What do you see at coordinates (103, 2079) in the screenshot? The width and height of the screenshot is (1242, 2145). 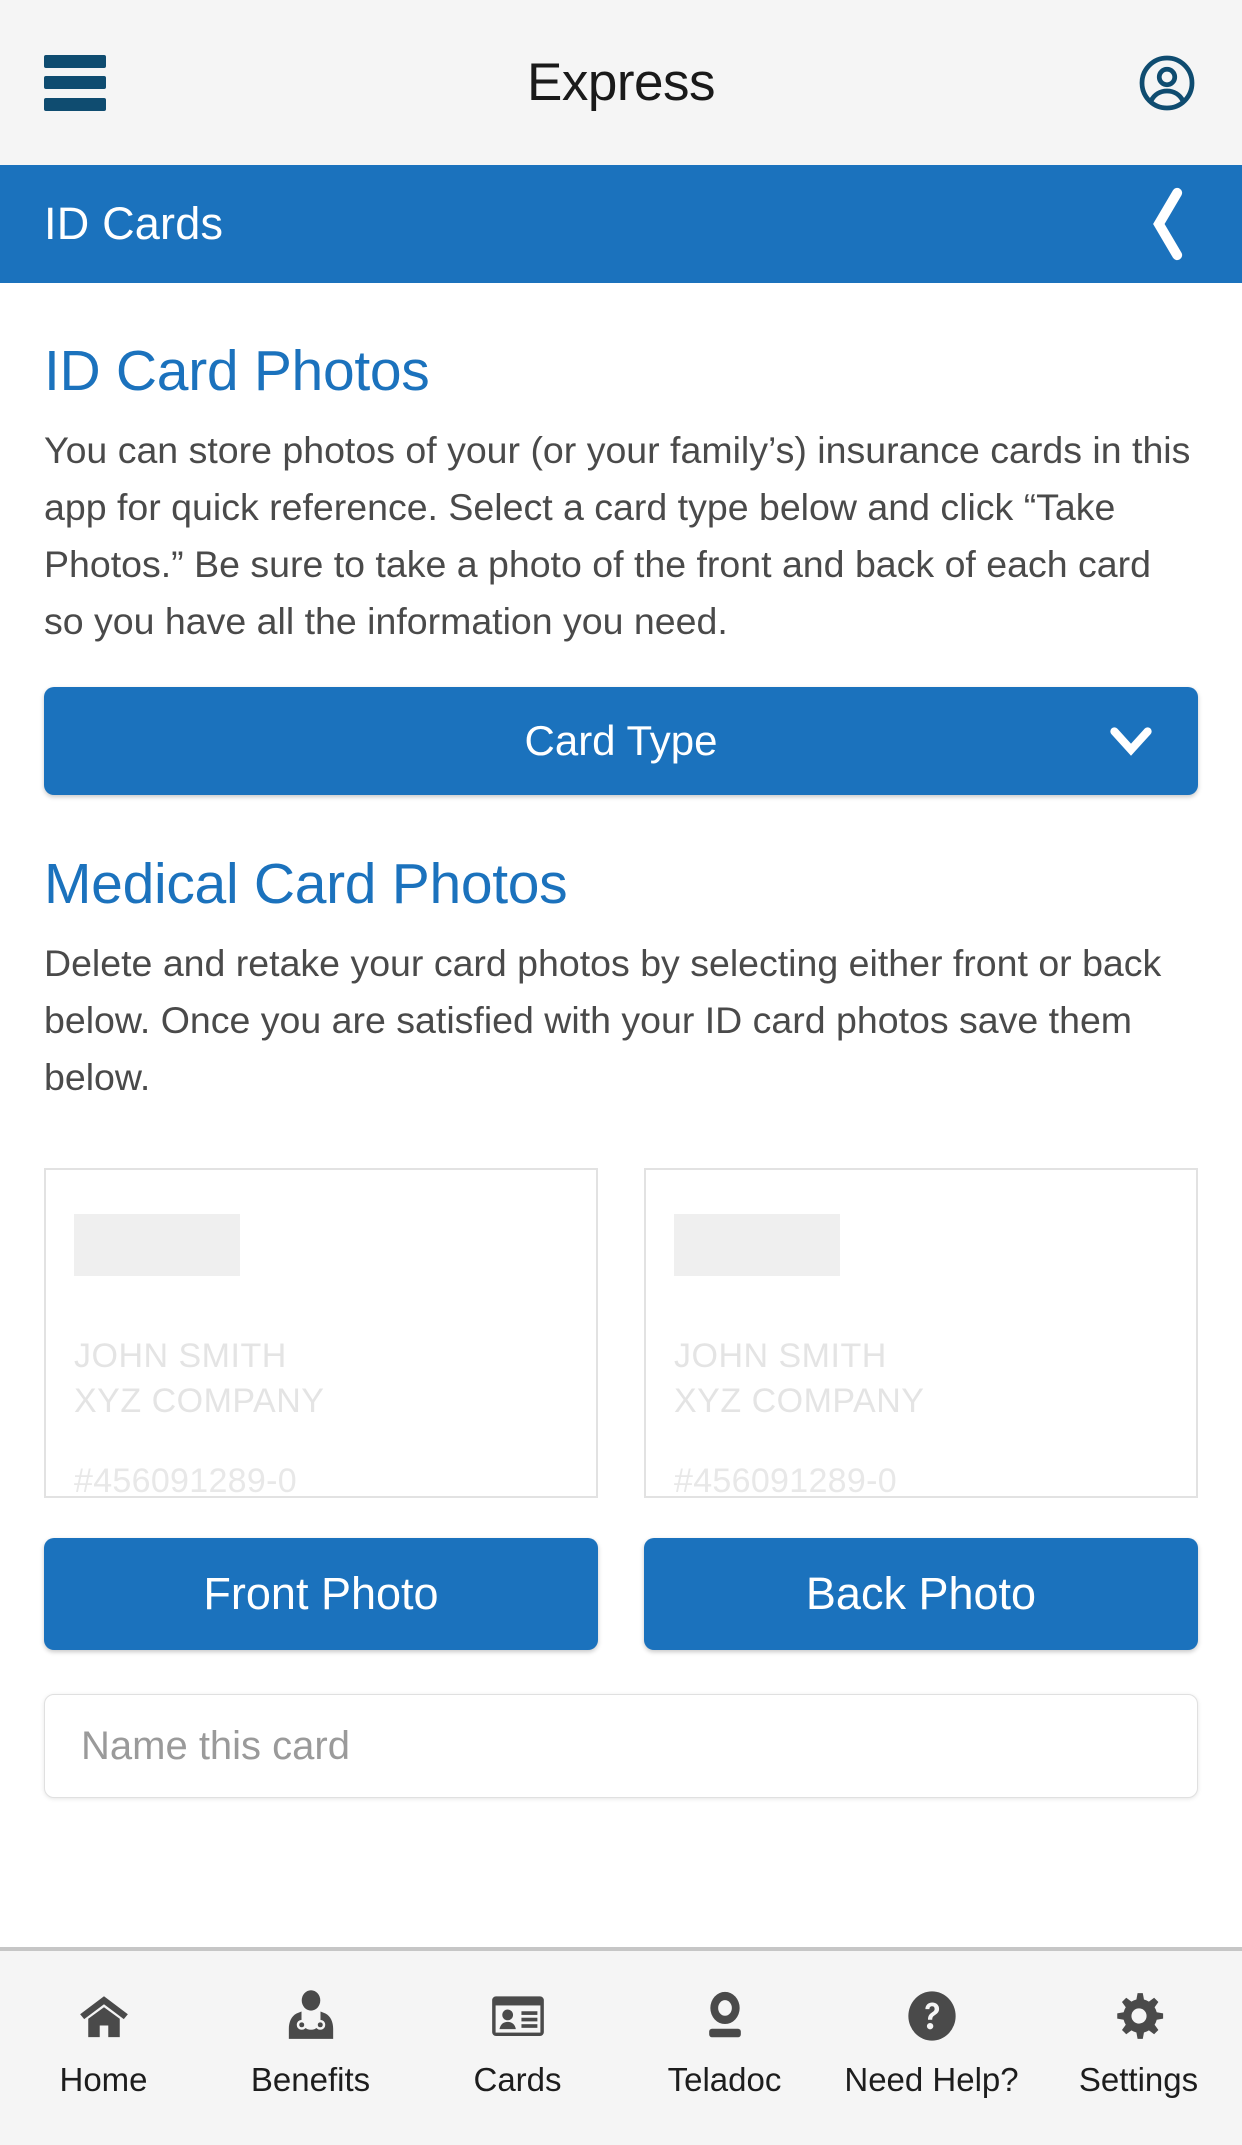 I see `nav-label-home: Home` at bounding box center [103, 2079].